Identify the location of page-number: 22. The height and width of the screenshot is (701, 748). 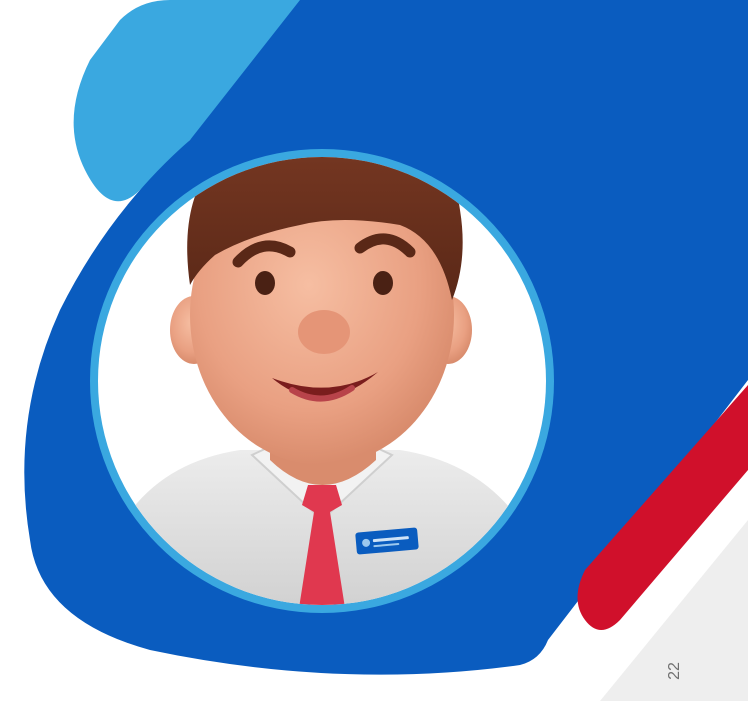
(674, 671).